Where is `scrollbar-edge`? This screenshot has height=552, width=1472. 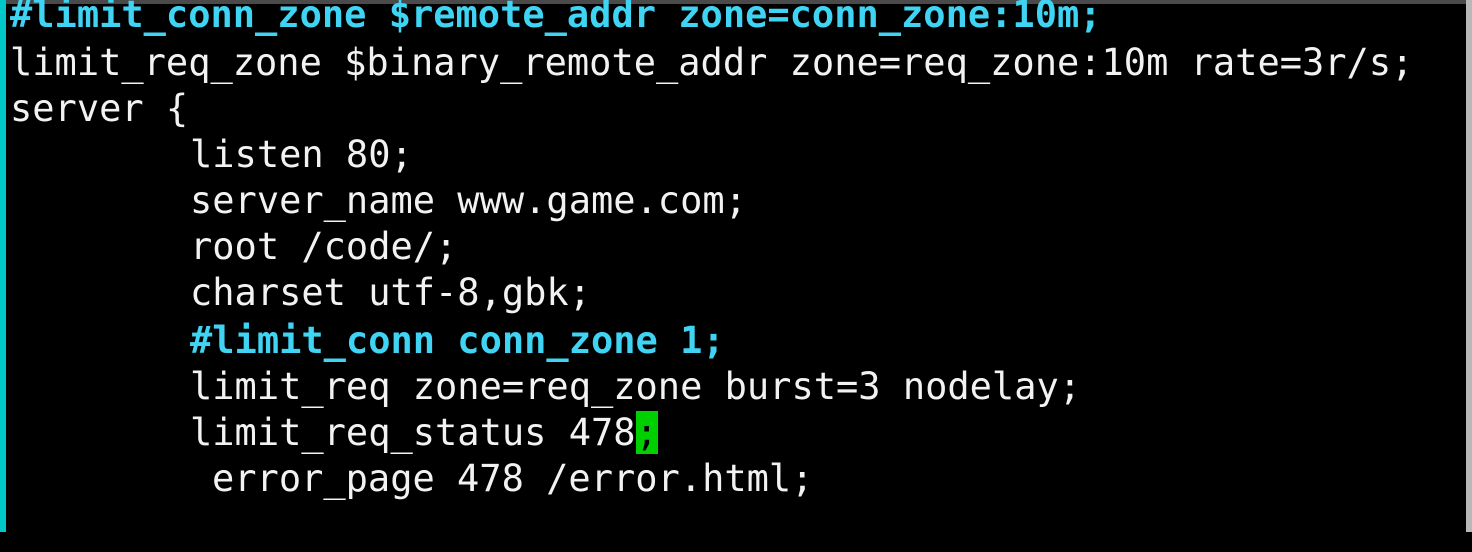 scrollbar-edge is located at coordinates (1469, 266).